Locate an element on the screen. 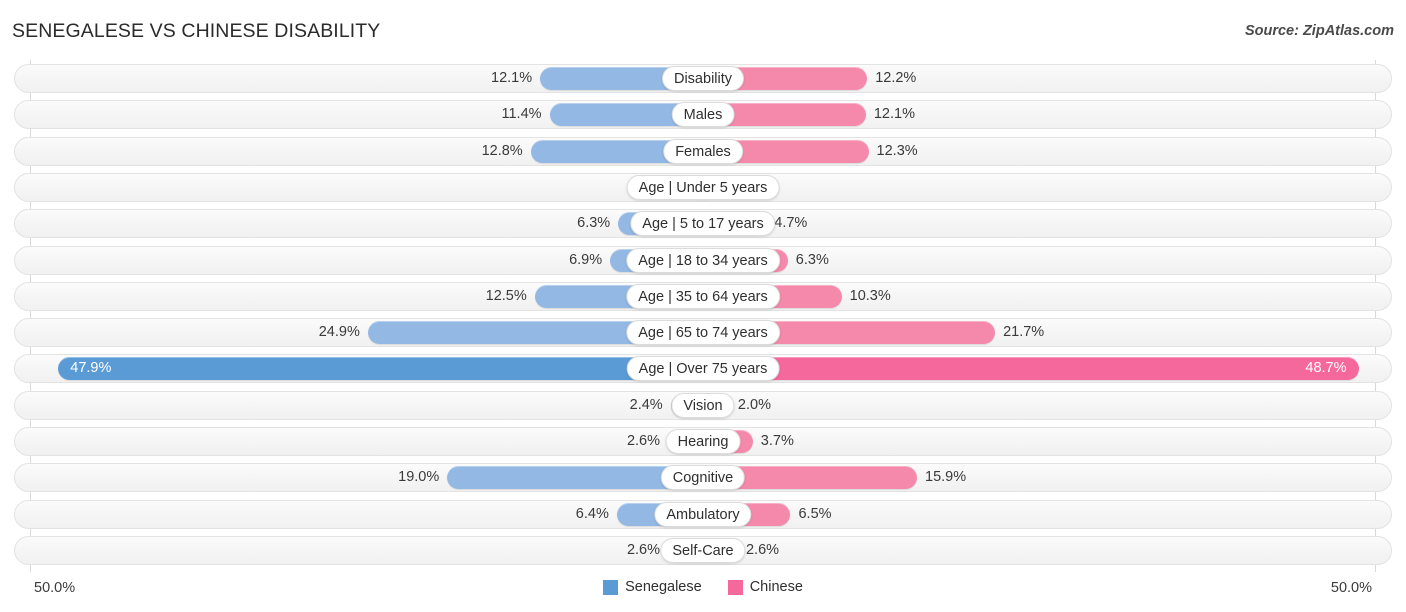  value-label-senegalese: 19.0% is located at coordinates (419, 477).